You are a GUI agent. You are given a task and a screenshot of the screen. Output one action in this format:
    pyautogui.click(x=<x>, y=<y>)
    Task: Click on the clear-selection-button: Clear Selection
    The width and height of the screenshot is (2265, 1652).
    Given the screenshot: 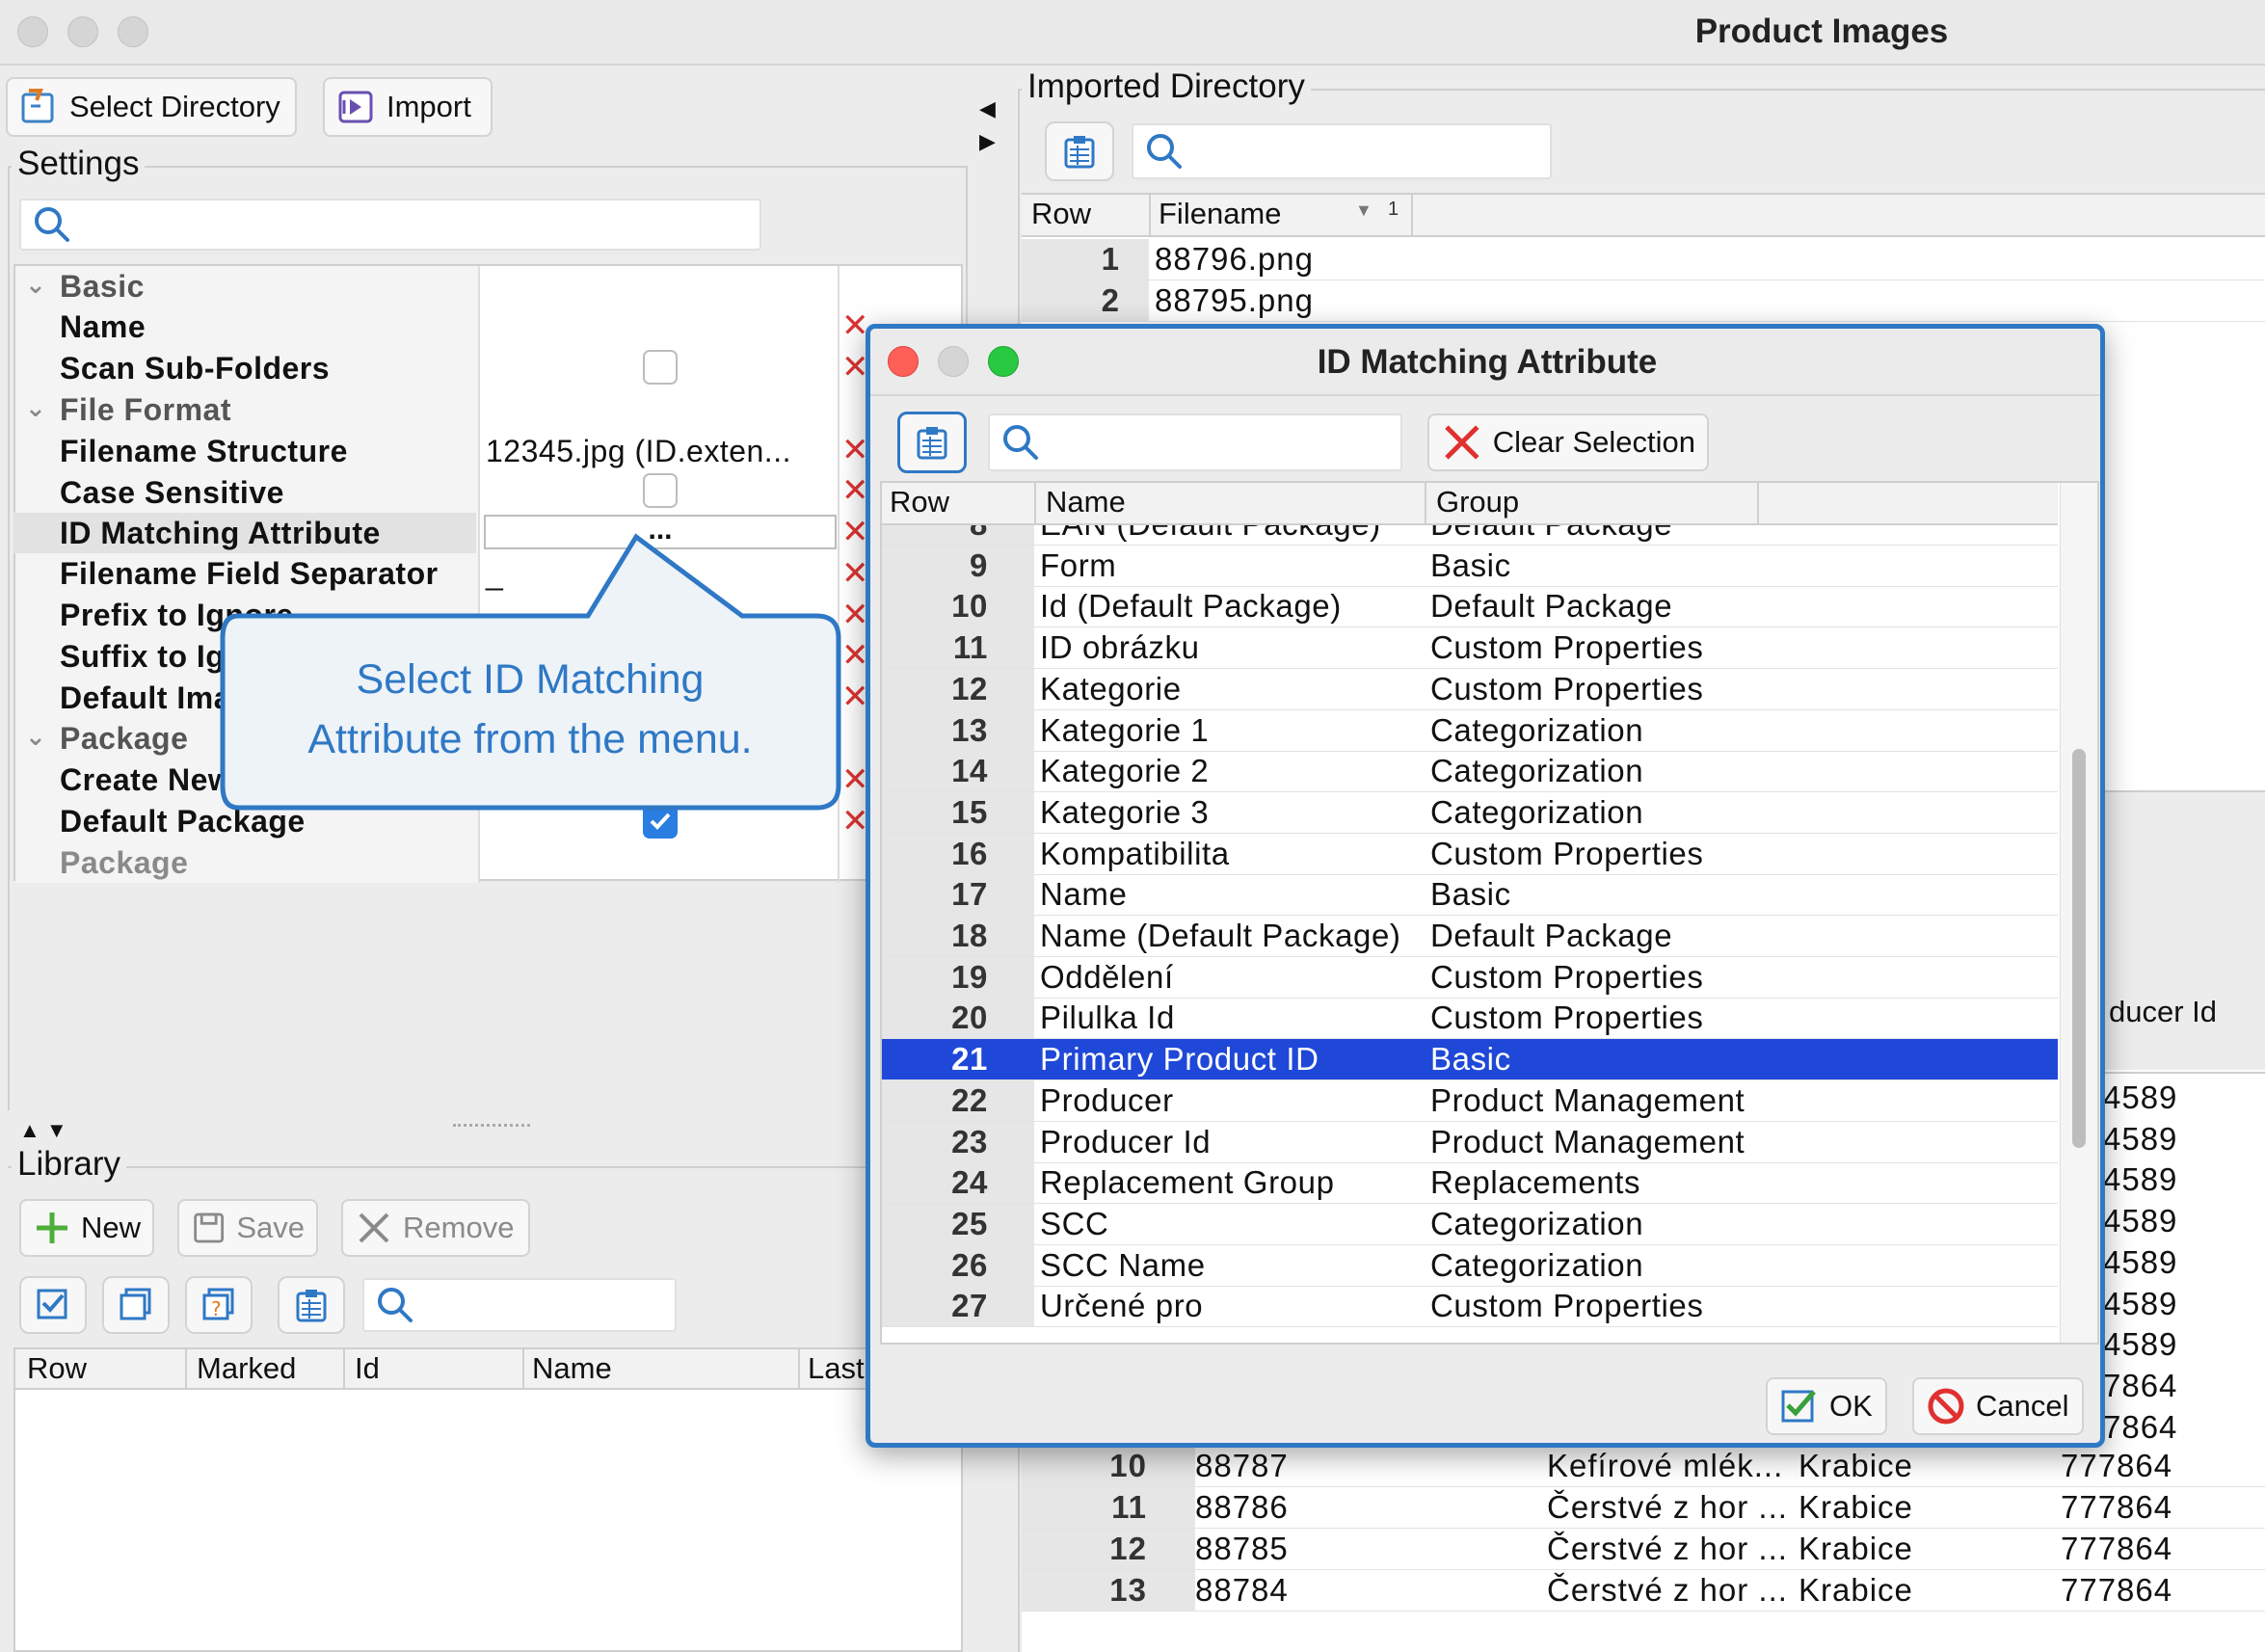 What is the action you would take?
    pyautogui.click(x=1568, y=442)
    